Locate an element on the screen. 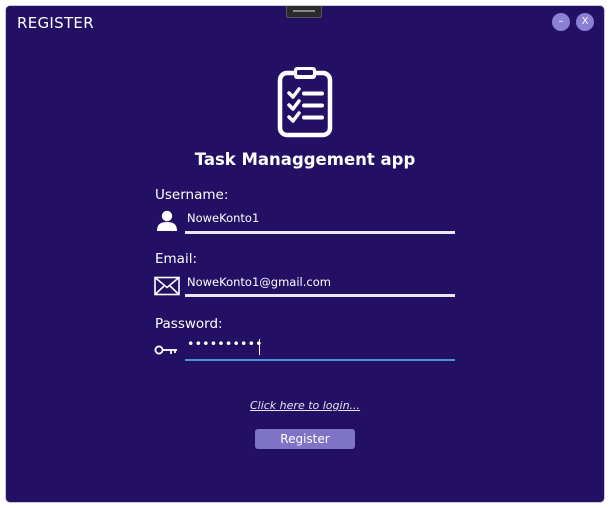  password-input: •••••••••• is located at coordinates (225, 343).